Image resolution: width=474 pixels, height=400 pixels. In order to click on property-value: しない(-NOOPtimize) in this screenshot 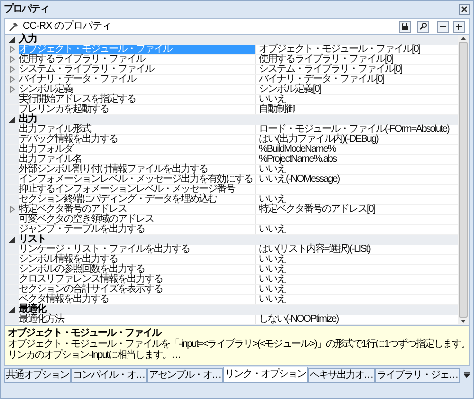, I will do `click(357, 319)`.